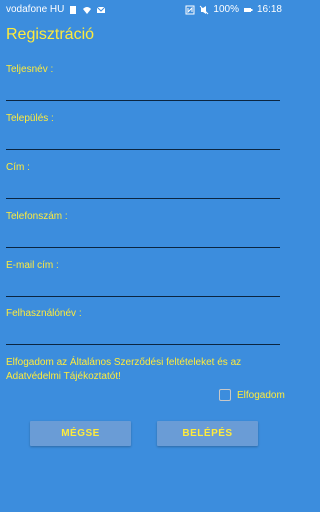  What do you see at coordinates (225, 395) in the screenshot?
I see `accept-checkbox` at bounding box center [225, 395].